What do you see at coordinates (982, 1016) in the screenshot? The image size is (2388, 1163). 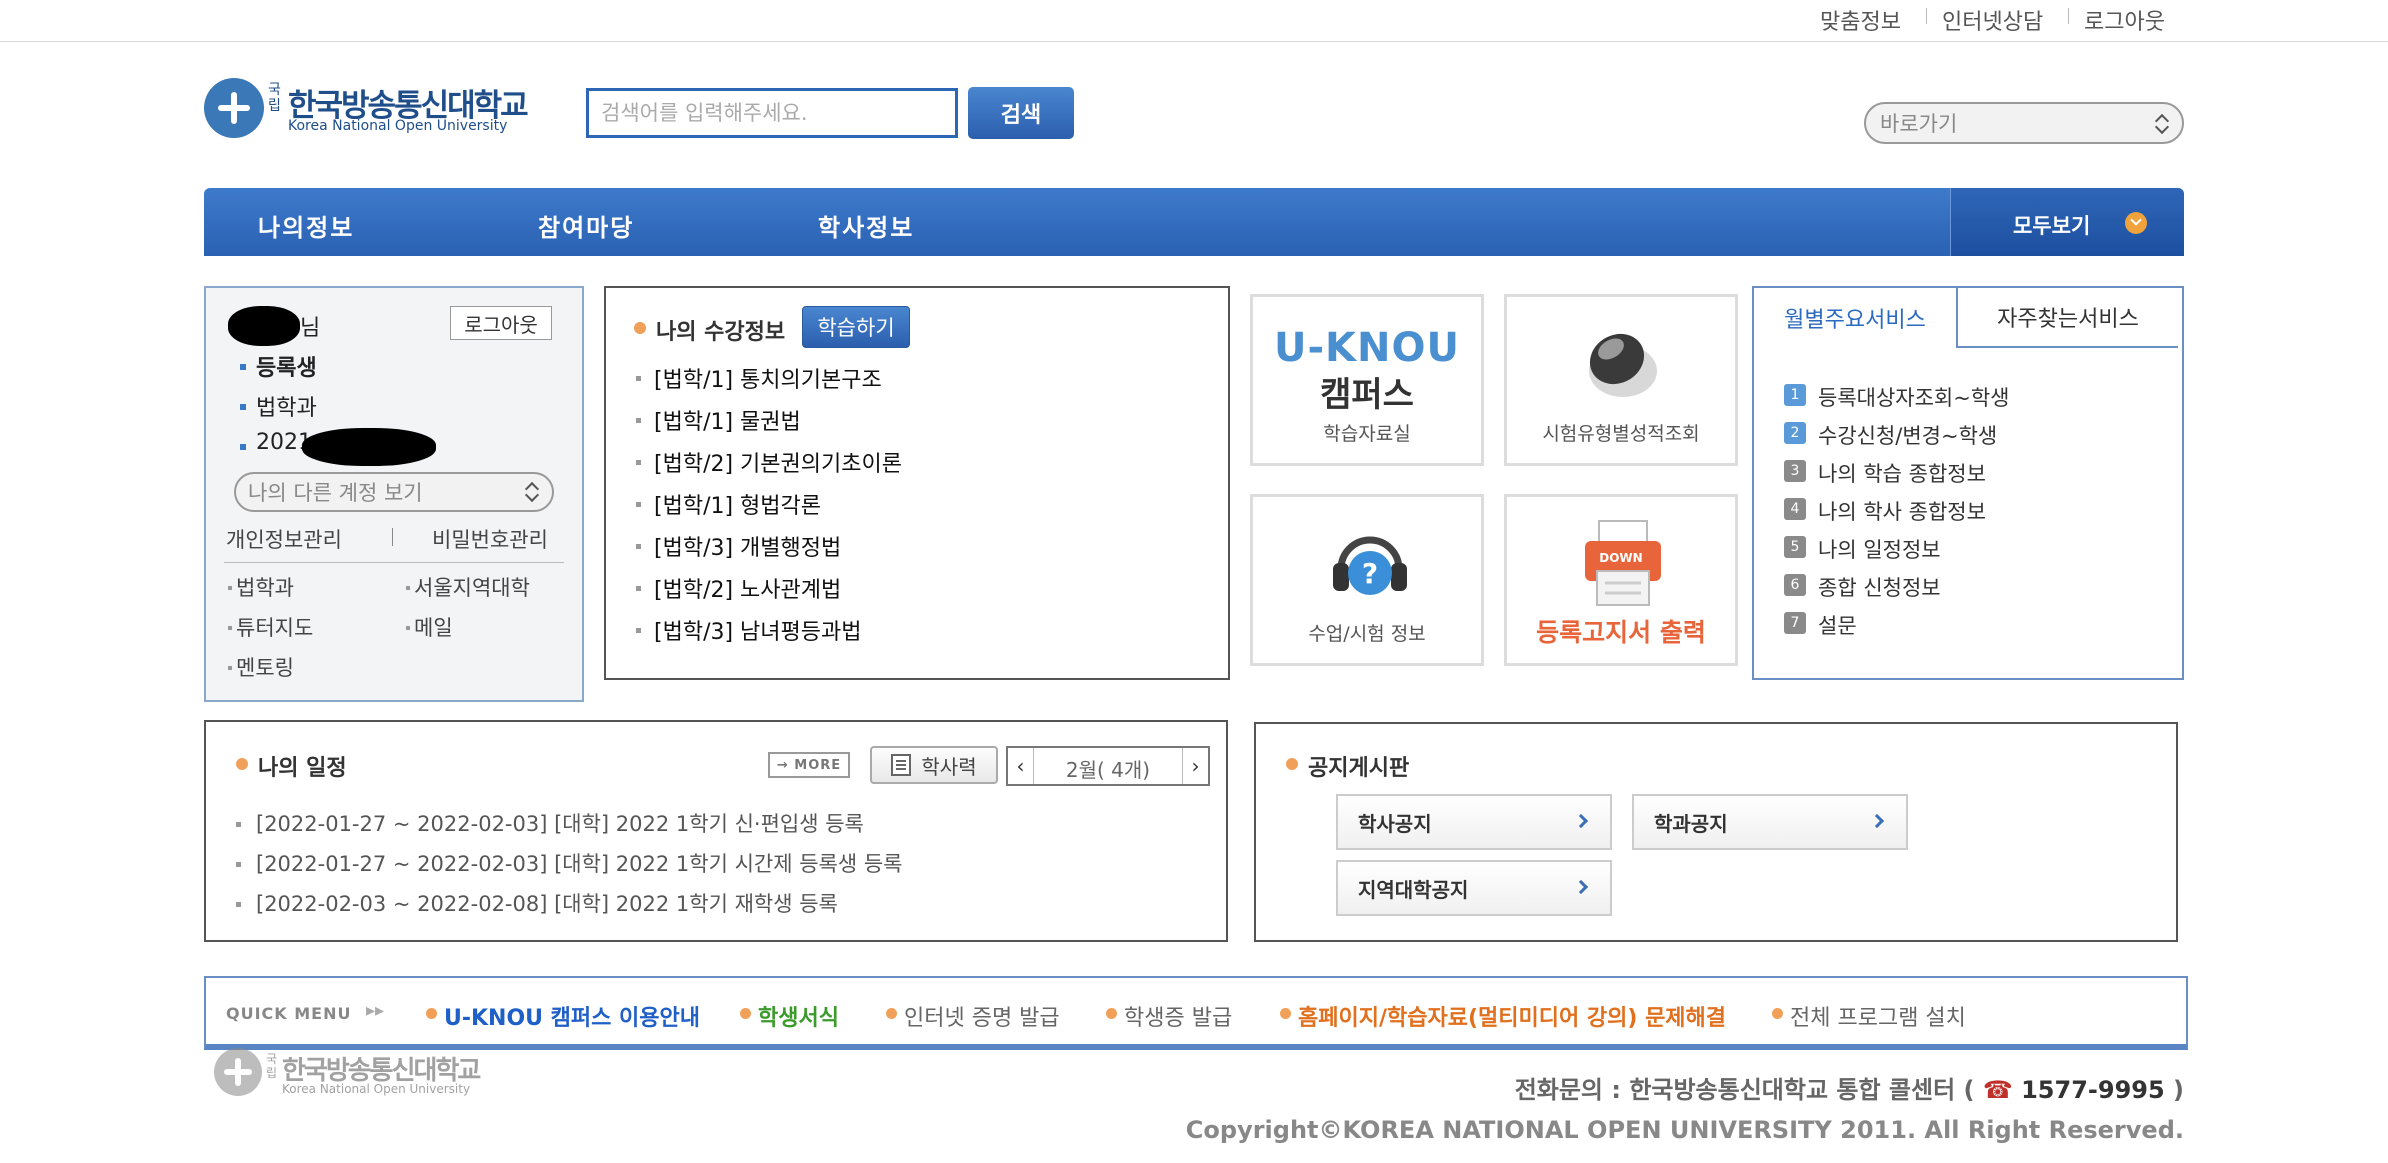 I see `quick-certificate: 인터넷 증명 발급` at bounding box center [982, 1016].